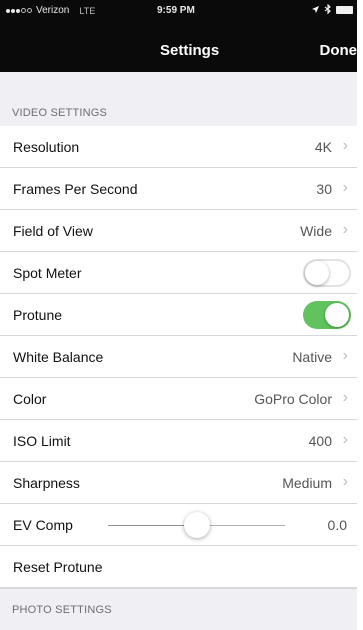 This screenshot has height=630, width=363. Describe the element at coordinates (337, 525) in the screenshot. I see `ev-comp-value: 0.0` at that location.